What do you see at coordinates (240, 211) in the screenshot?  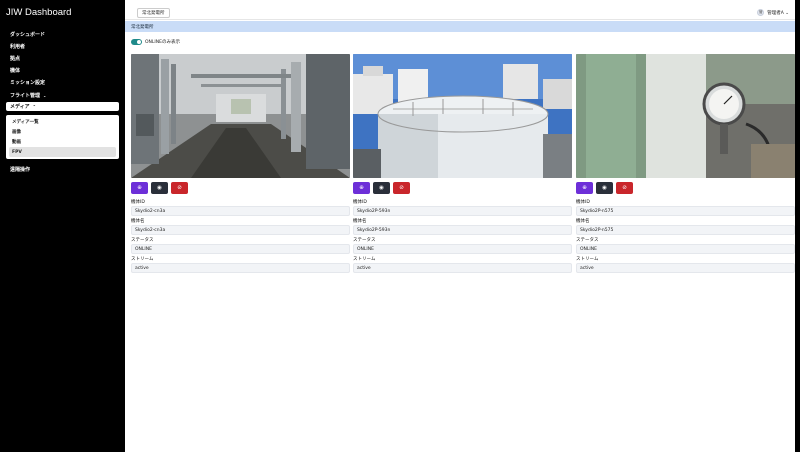 I see `machine-id-field: Skydio2-cn3a` at bounding box center [240, 211].